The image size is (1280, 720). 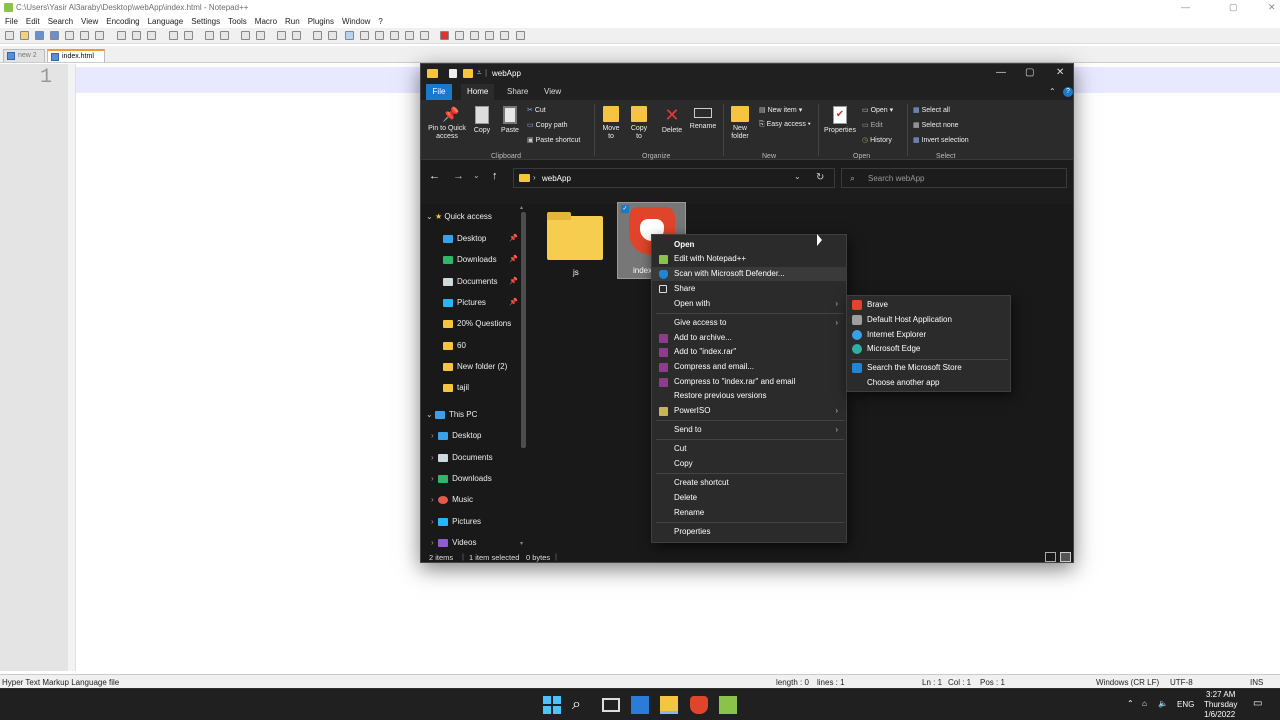 What do you see at coordinates (504, 35) in the screenshot?
I see `save-macro-icon` at bounding box center [504, 35].